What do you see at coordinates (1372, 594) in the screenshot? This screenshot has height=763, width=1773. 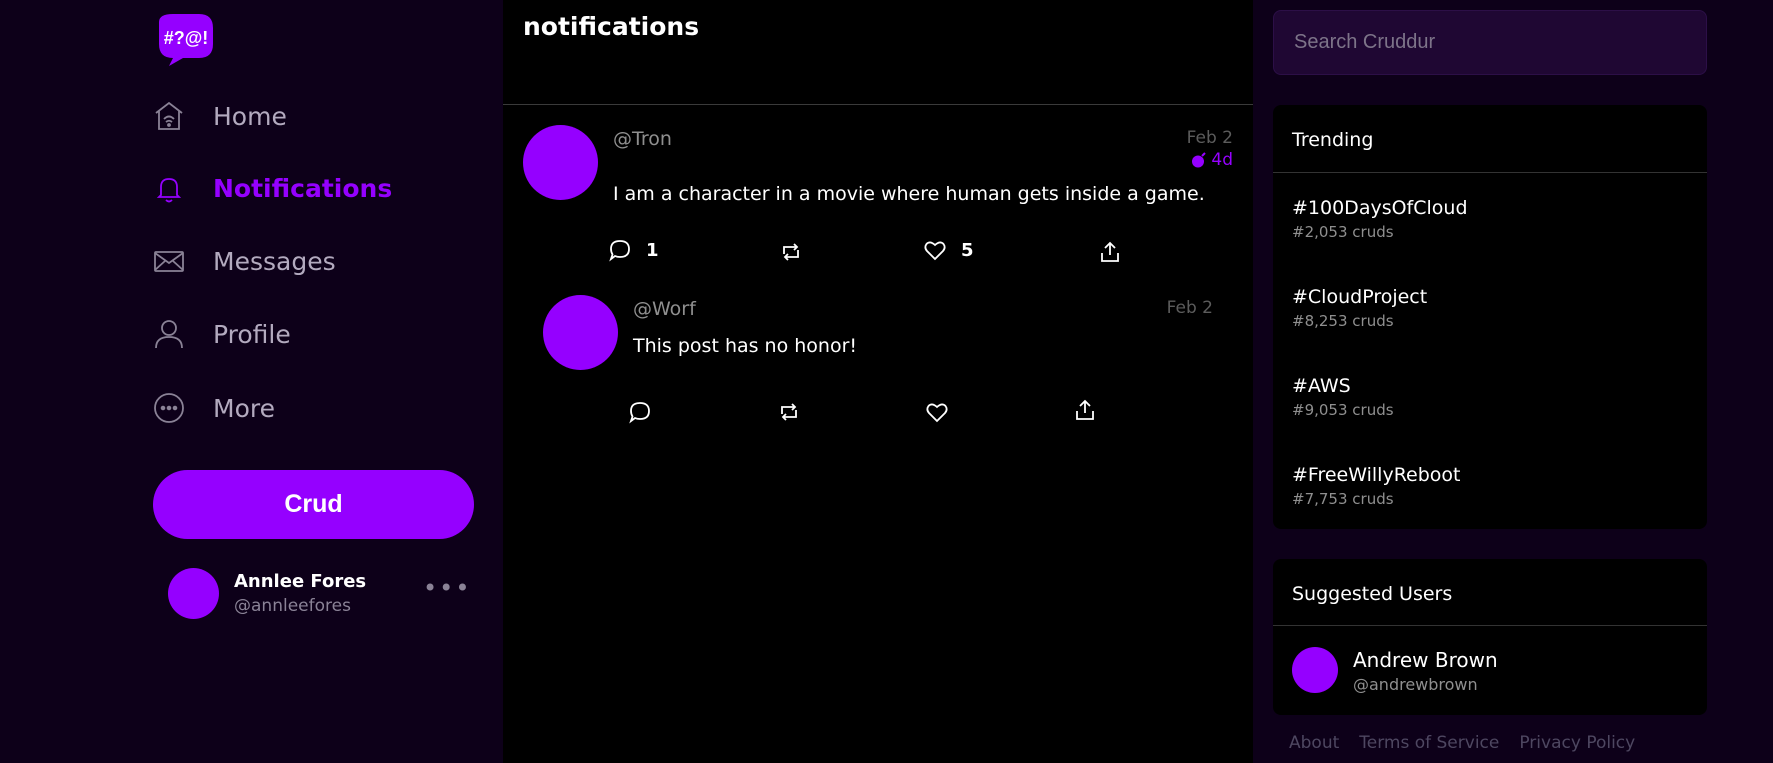 I see `suggested-title: Suggested Users` at bounding box center [1372, 594].